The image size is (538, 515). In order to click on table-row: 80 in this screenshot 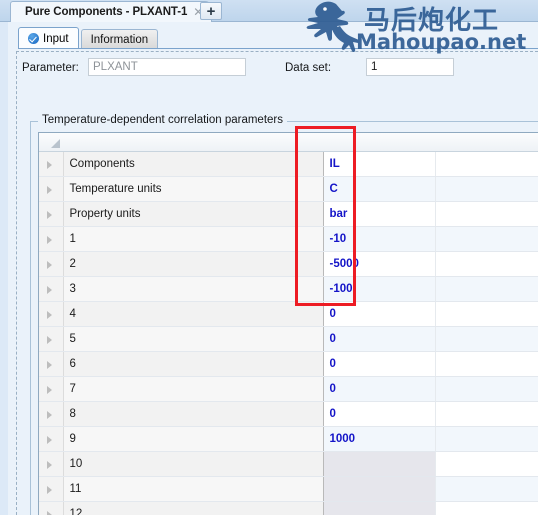, I will do `click(288, 414)`.